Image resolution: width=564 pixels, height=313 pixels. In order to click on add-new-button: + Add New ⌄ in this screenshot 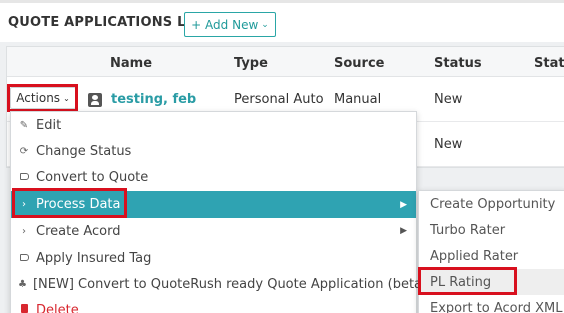, I will do `click(230, 24)`.